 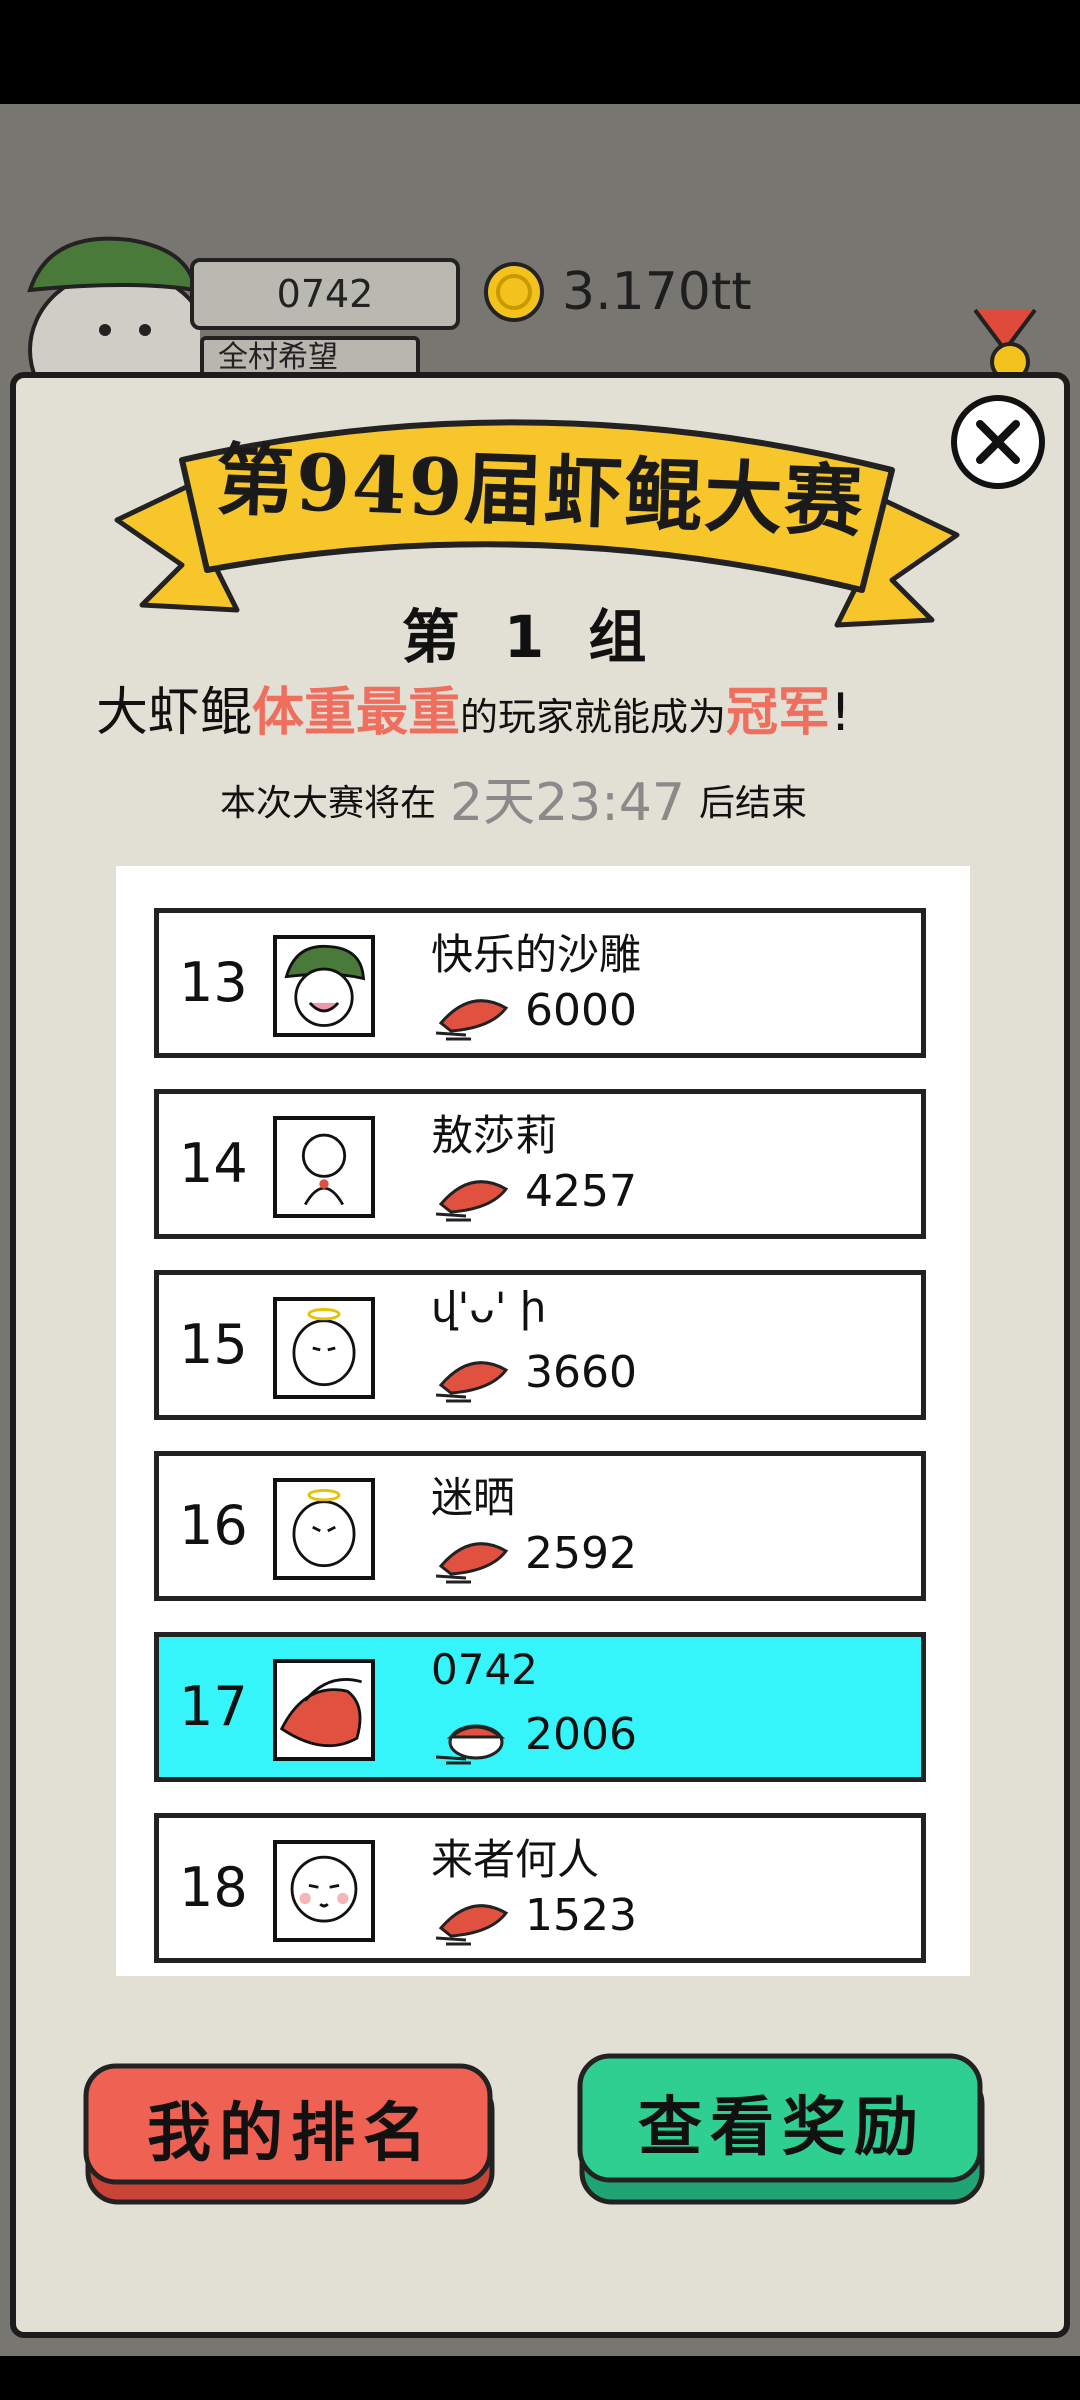 What do you see at coordinates (489, 1307) in the screenshot?
I see `player-name: վ'ᴗ' ի` at bounding box center [489, 1307].